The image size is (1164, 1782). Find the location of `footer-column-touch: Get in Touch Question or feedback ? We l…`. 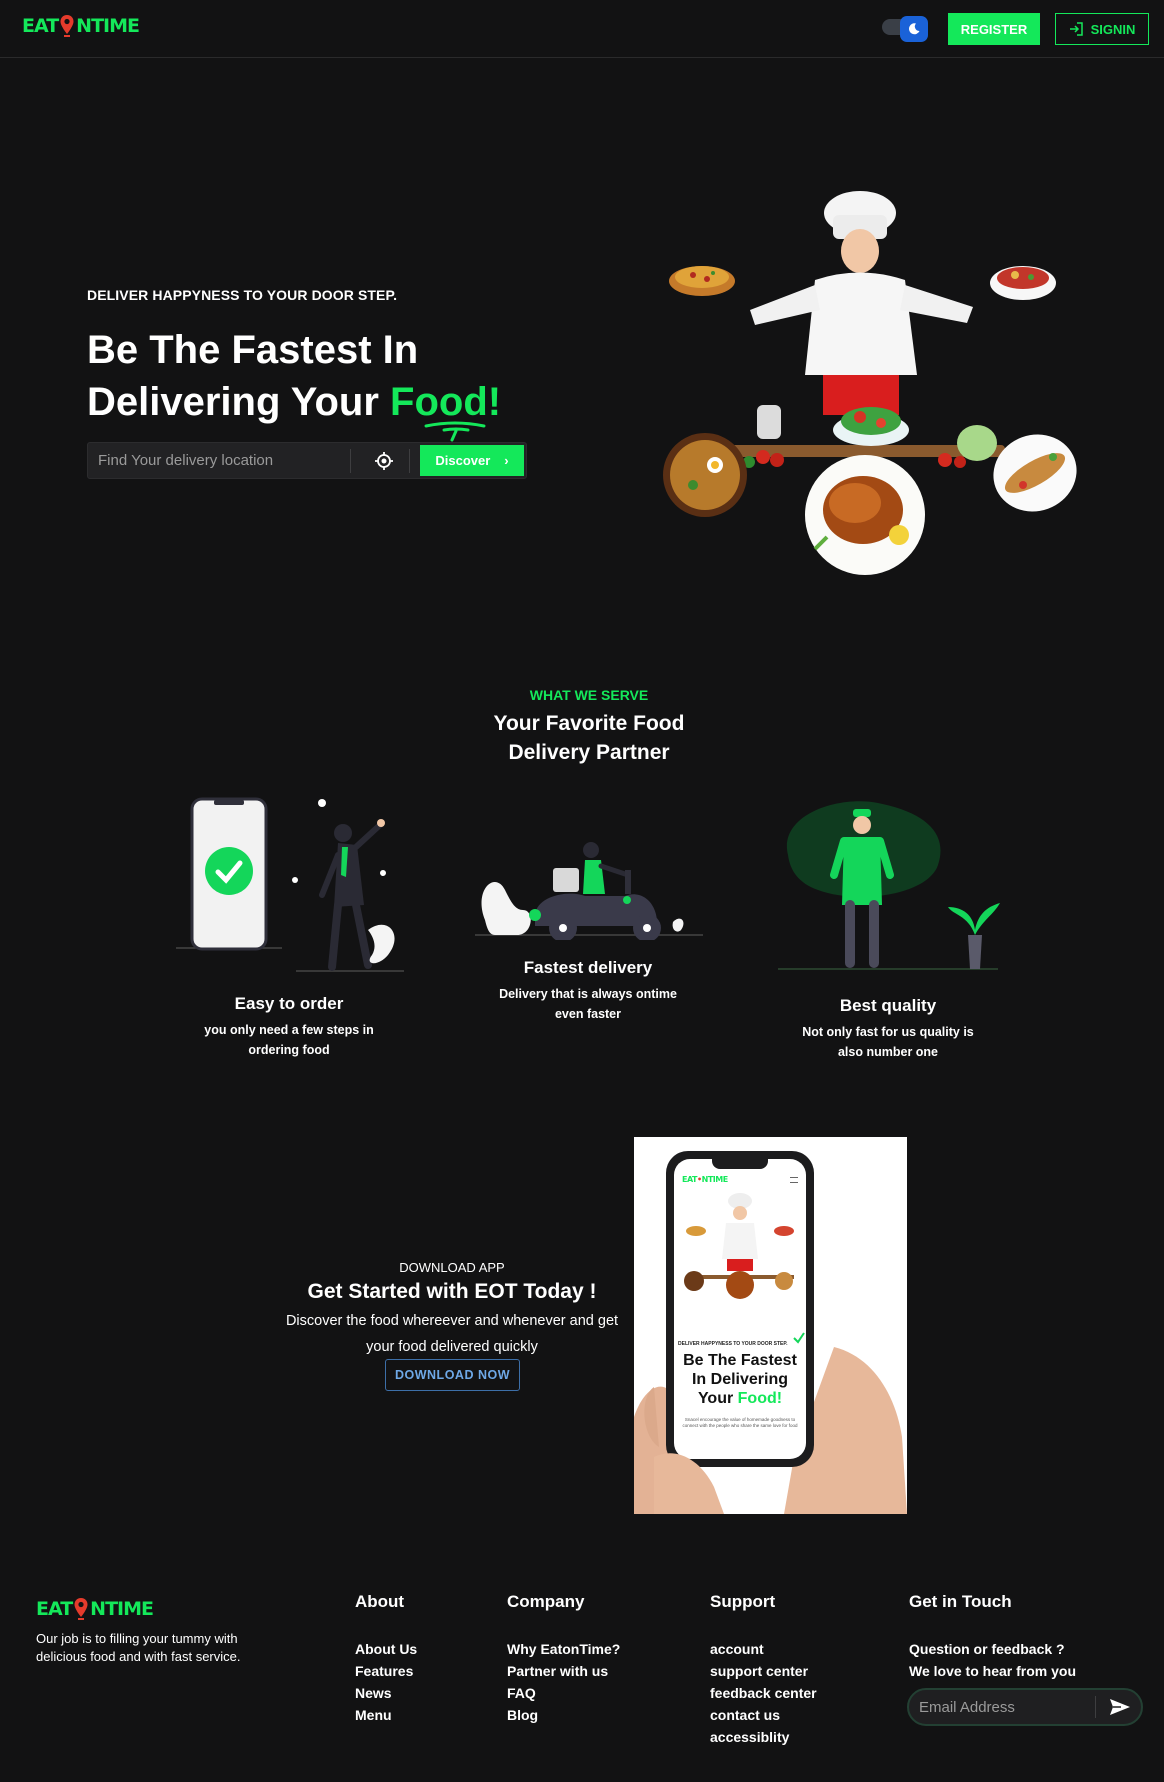

footer-column-touch: Get in Touch Question or feedback ? We l… is located at coordinates (992, 1637).